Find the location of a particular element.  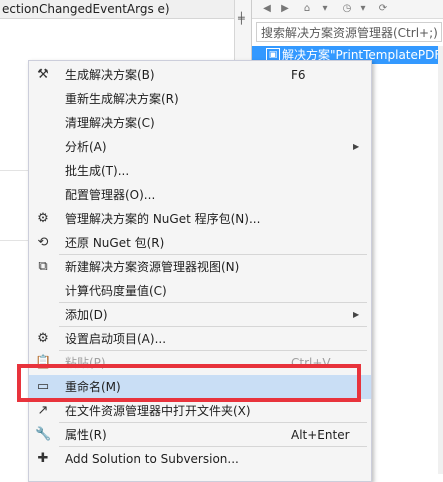

solution-explorer-search-input: 搜索解决方案资源管理器(Ctrl+;) is located at coordinates (349, 32).